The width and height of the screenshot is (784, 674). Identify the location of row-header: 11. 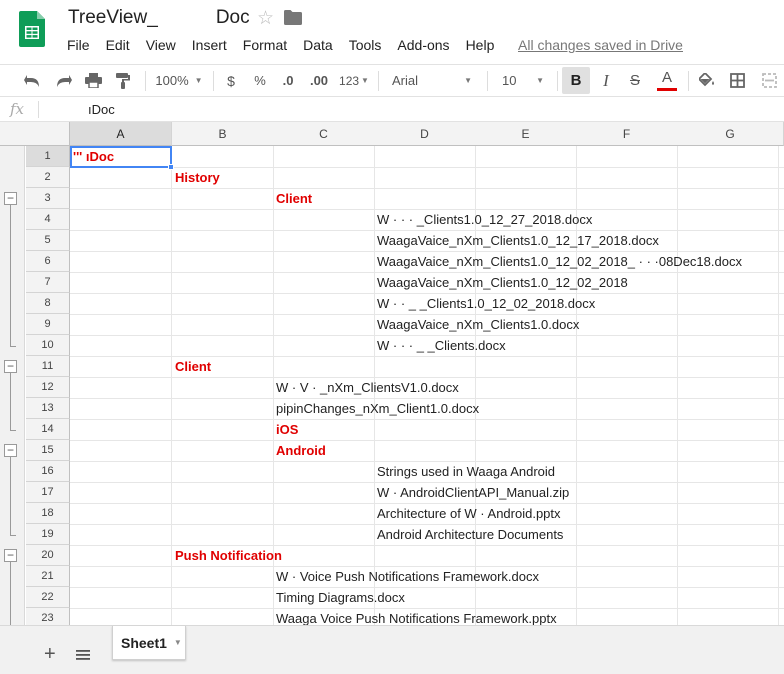
(48, 366).